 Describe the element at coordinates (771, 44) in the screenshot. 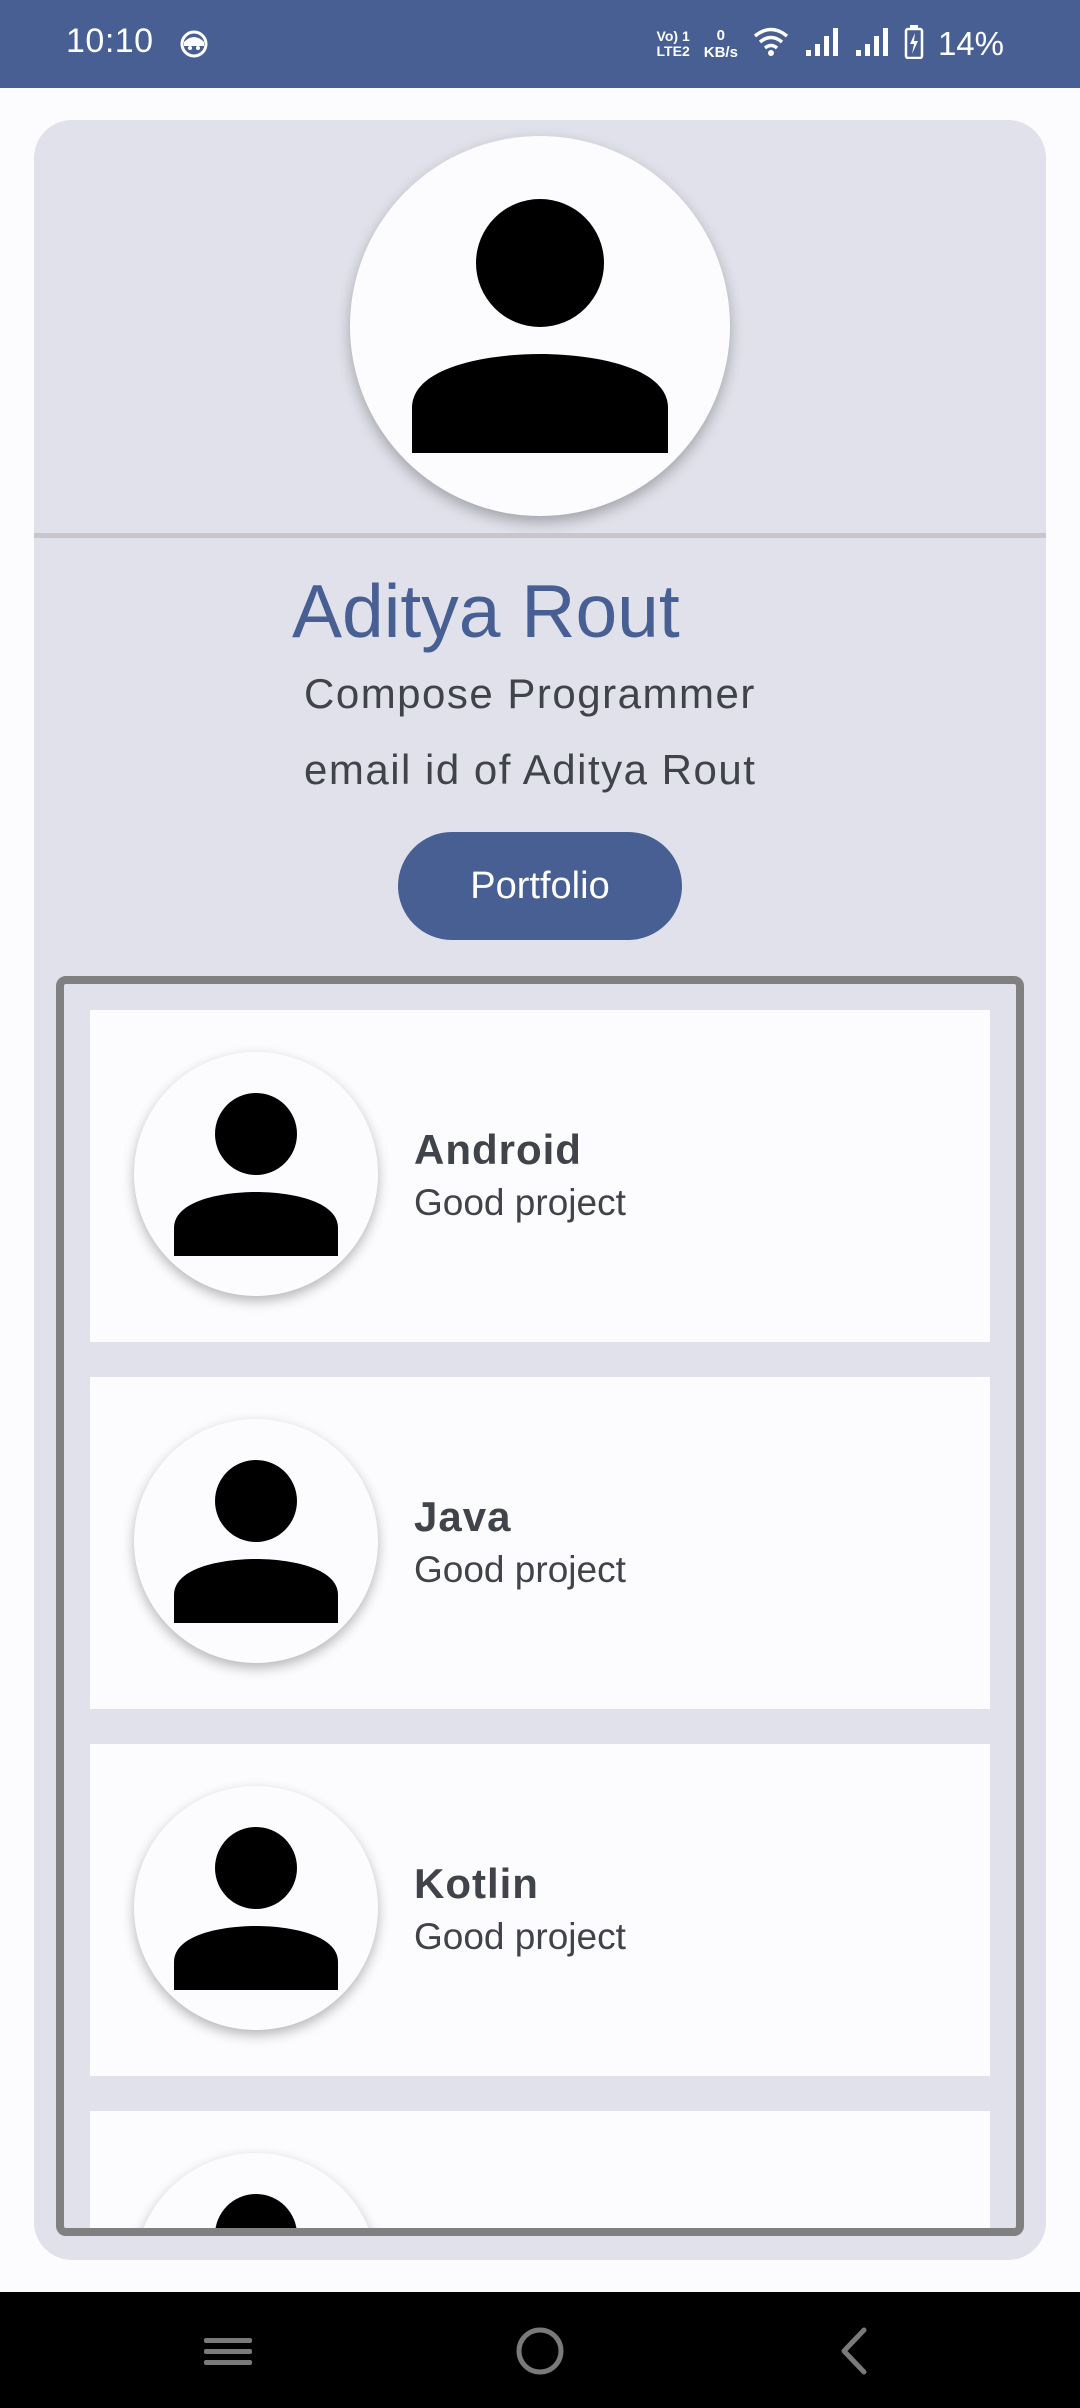

I see `wifi-icon` at that location.